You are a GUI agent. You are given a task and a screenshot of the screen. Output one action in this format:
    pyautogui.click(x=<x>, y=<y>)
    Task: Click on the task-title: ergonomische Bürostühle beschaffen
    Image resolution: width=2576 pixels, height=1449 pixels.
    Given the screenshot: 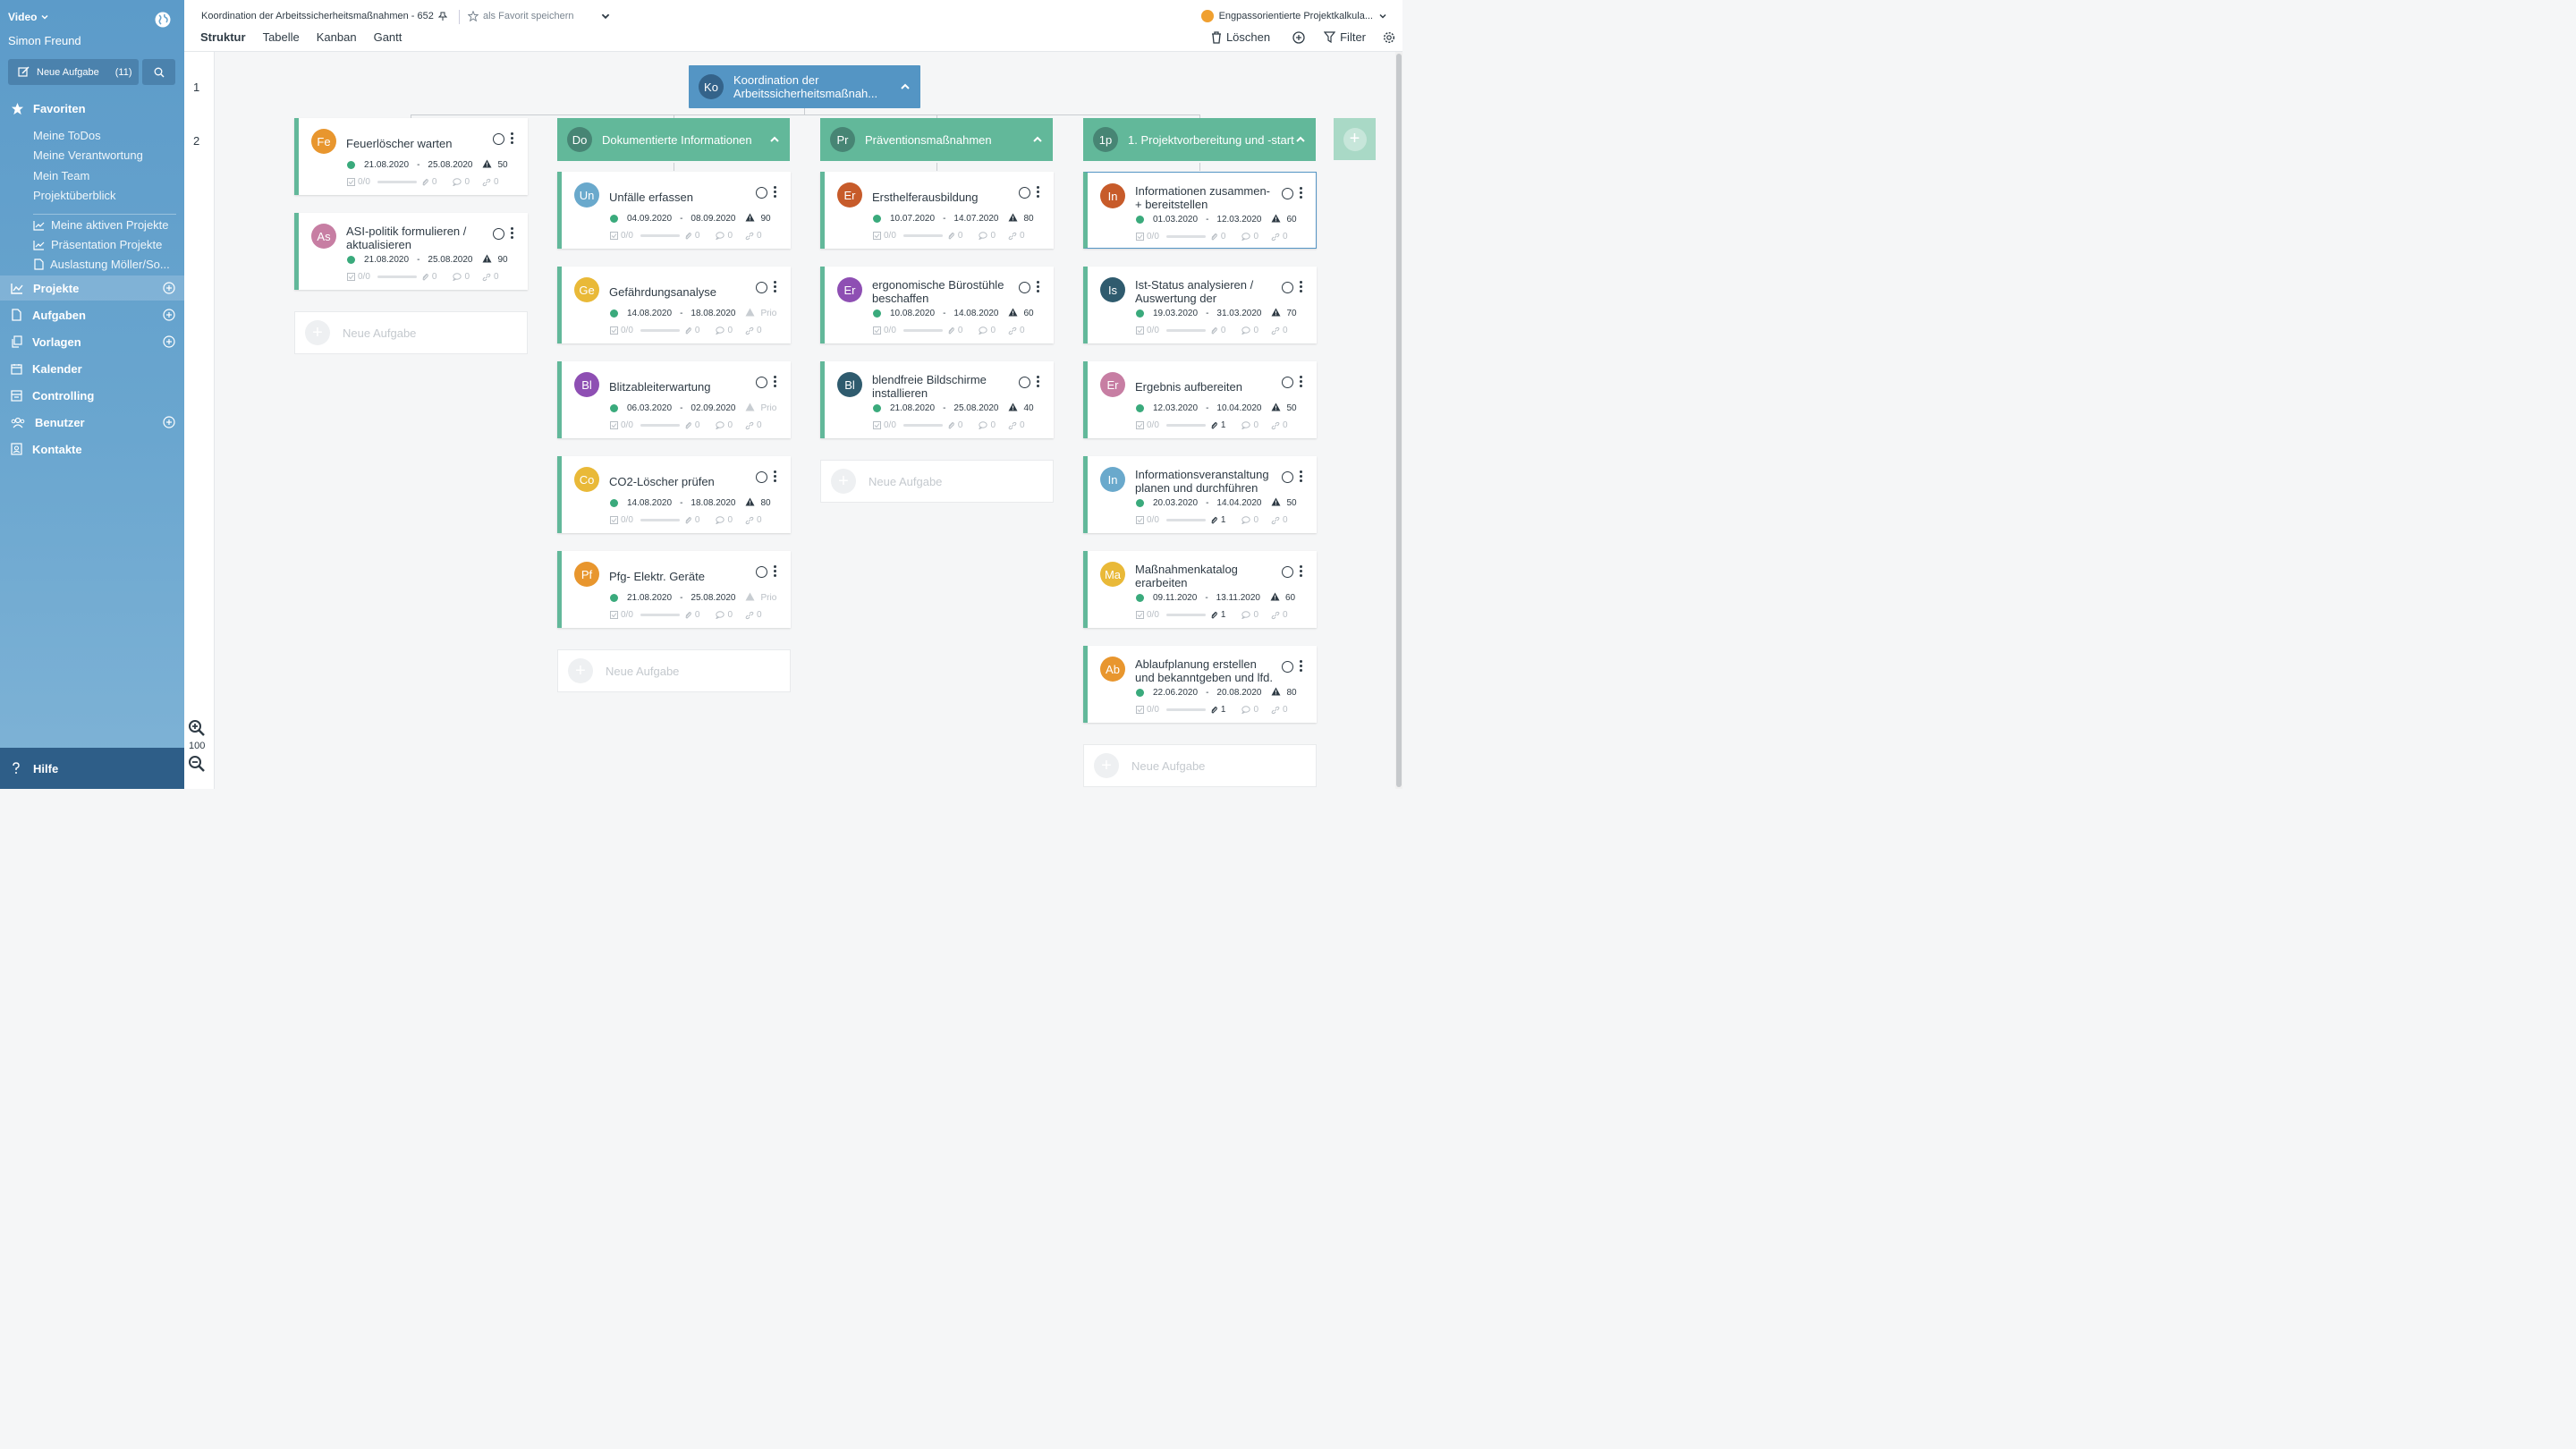 What is the action you would take?
    pyautogui.click(x=943, y=291)
    